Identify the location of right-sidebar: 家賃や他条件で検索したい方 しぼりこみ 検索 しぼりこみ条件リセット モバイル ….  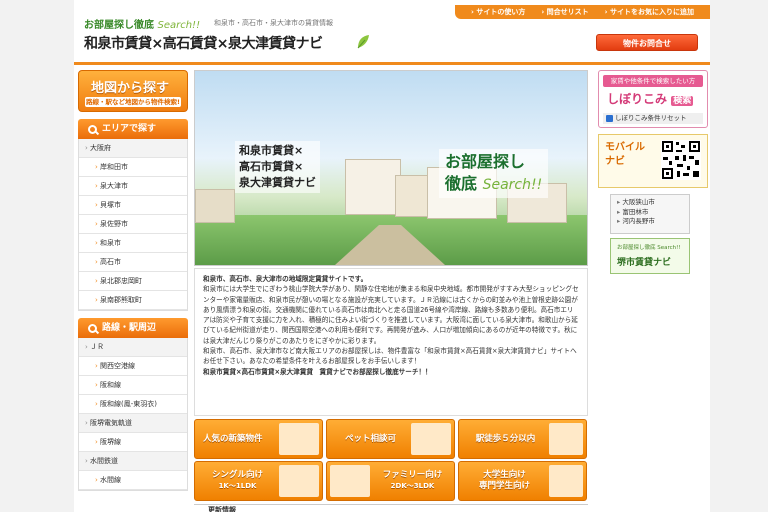
(653, 172).